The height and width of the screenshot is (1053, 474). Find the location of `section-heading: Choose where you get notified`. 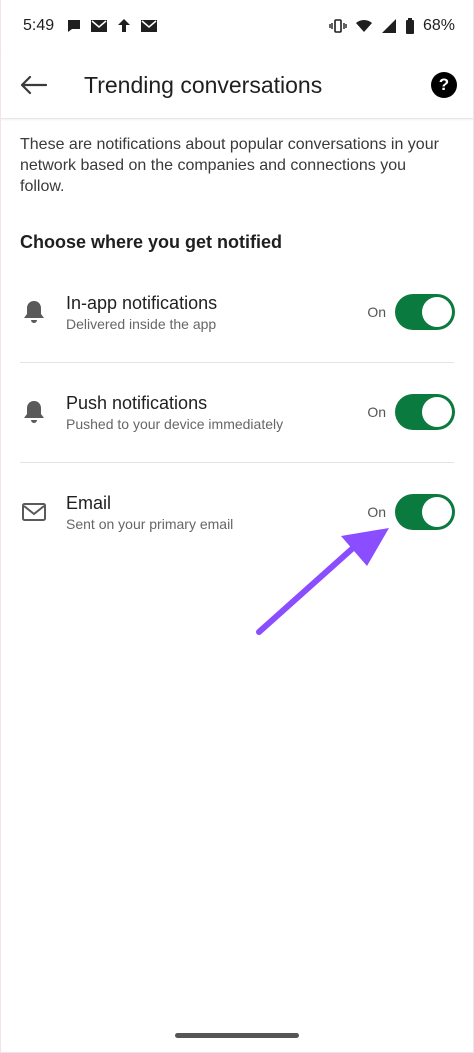

section-heading: Choose where you get notified is located at coordinates (151, 242).